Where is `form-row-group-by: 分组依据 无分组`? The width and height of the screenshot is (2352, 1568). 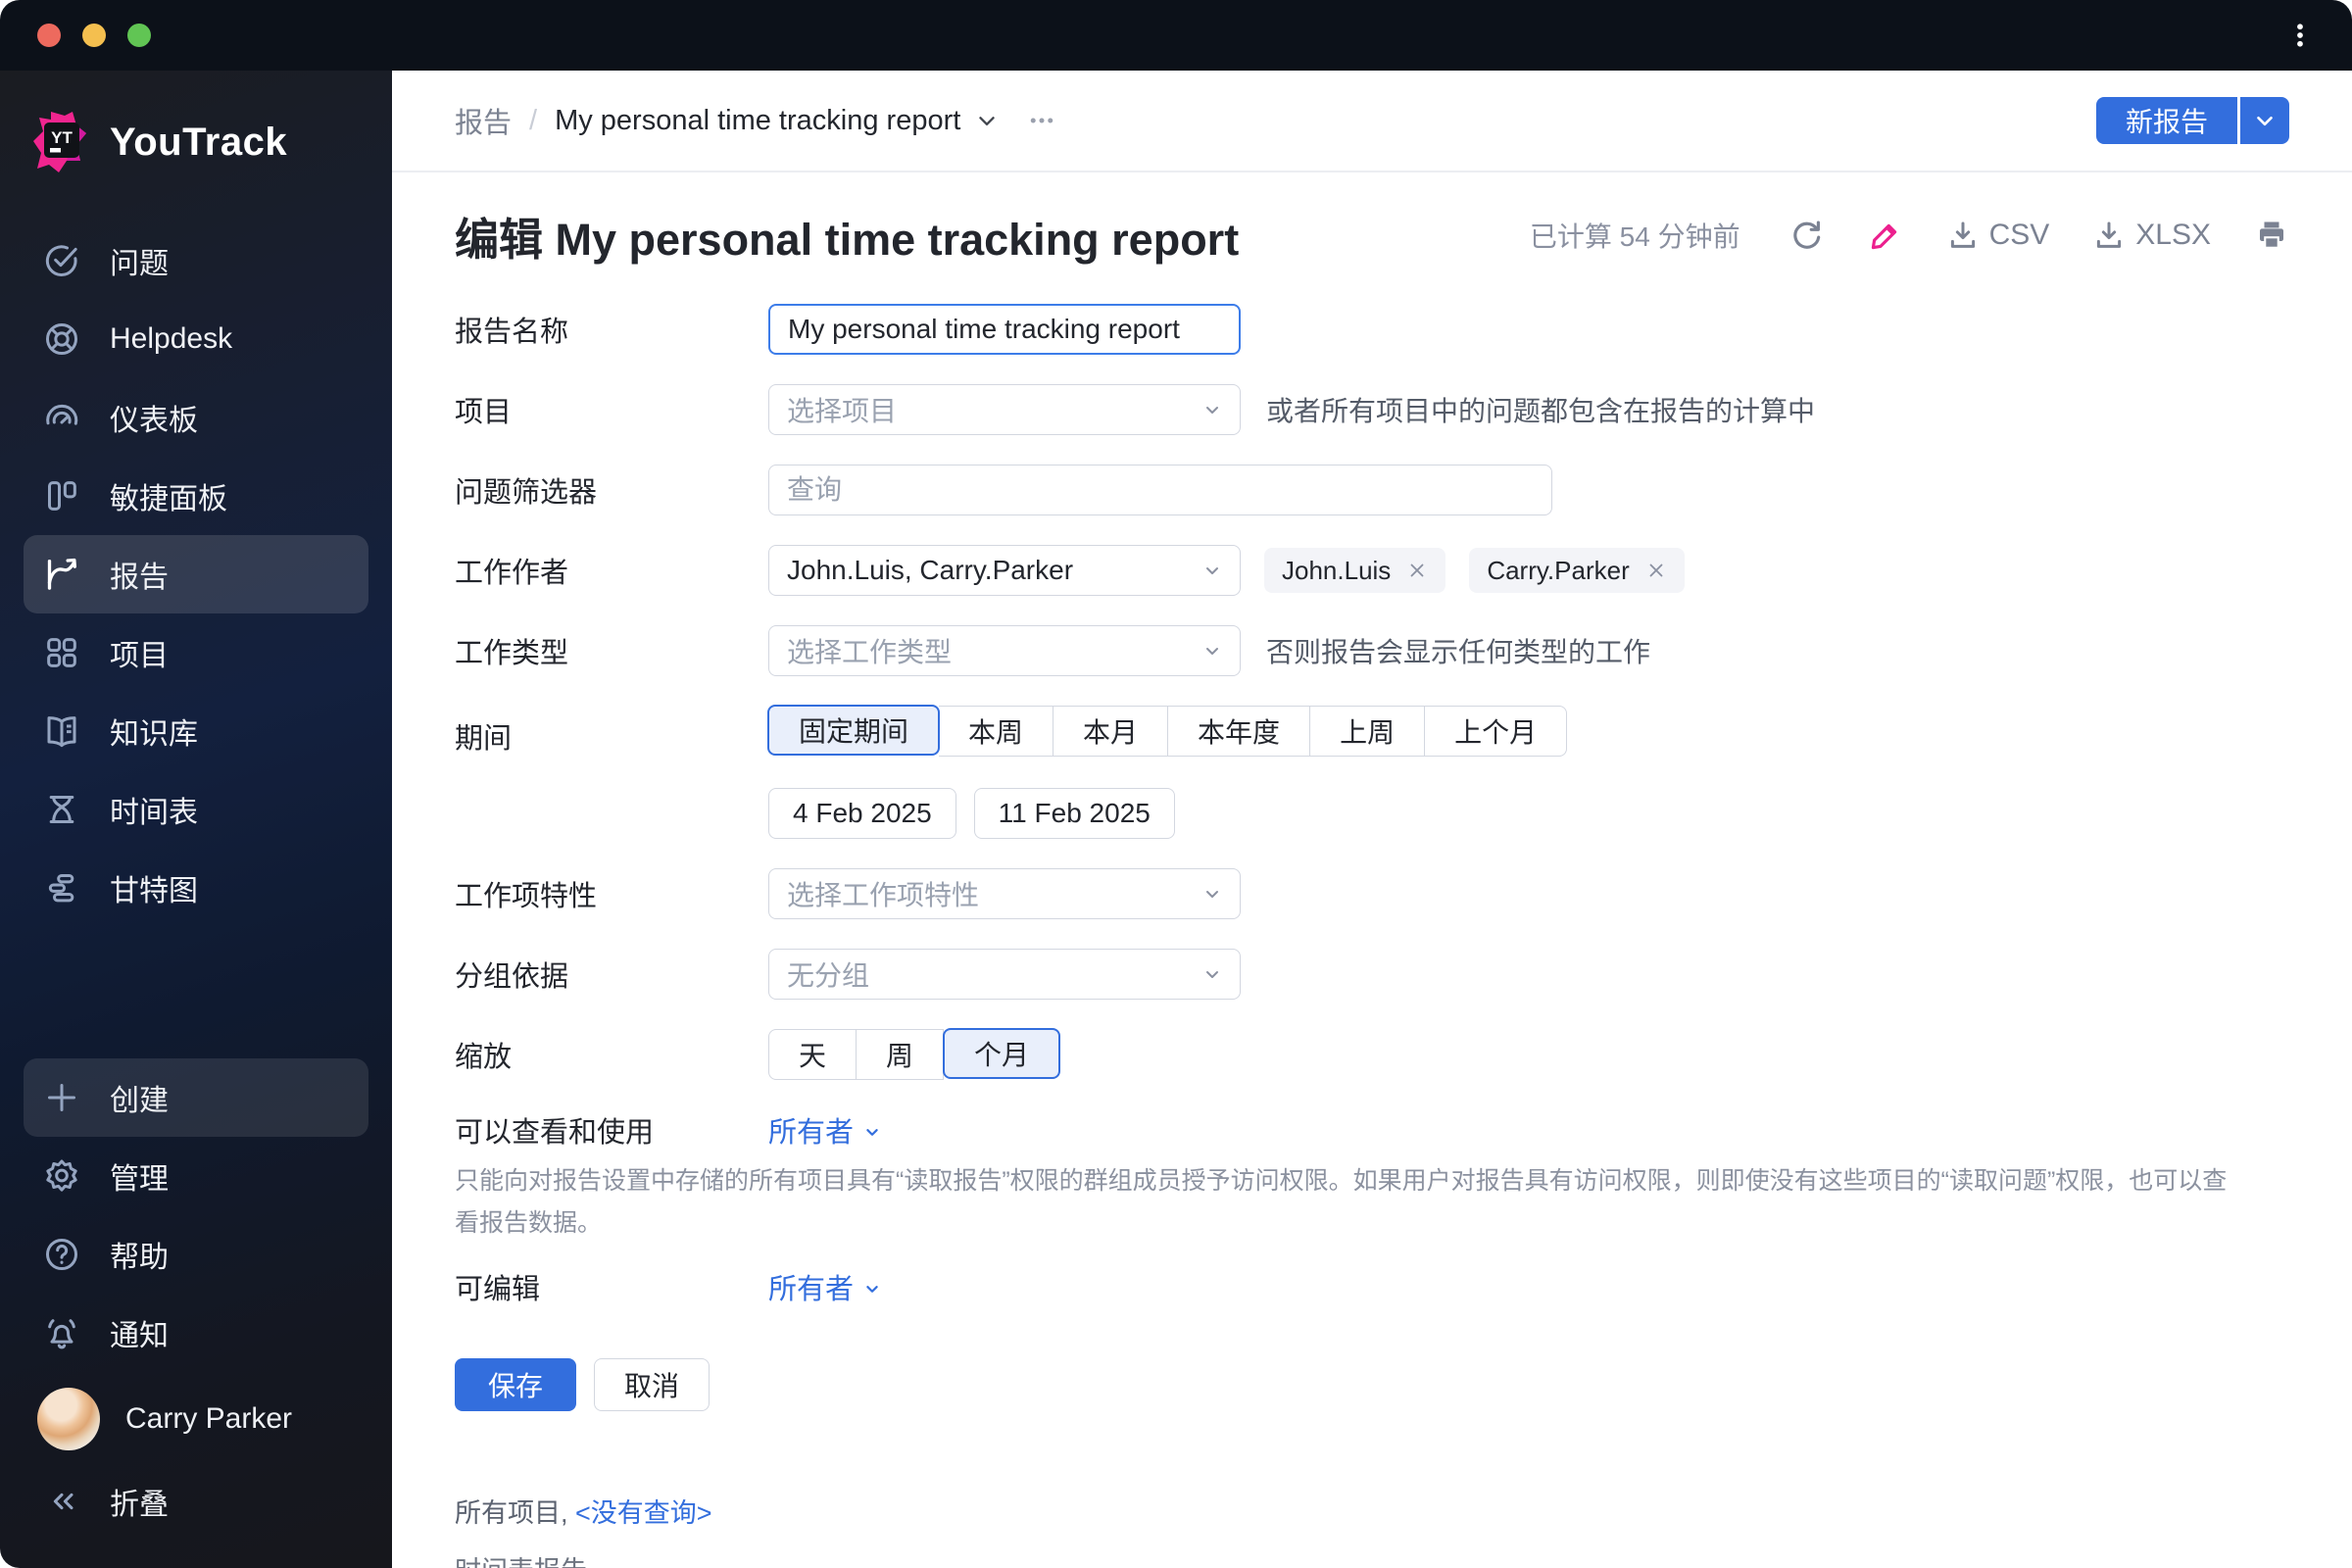 form-row-group-by: 分组依据 无分组 is located at coordinates (1372, 974).